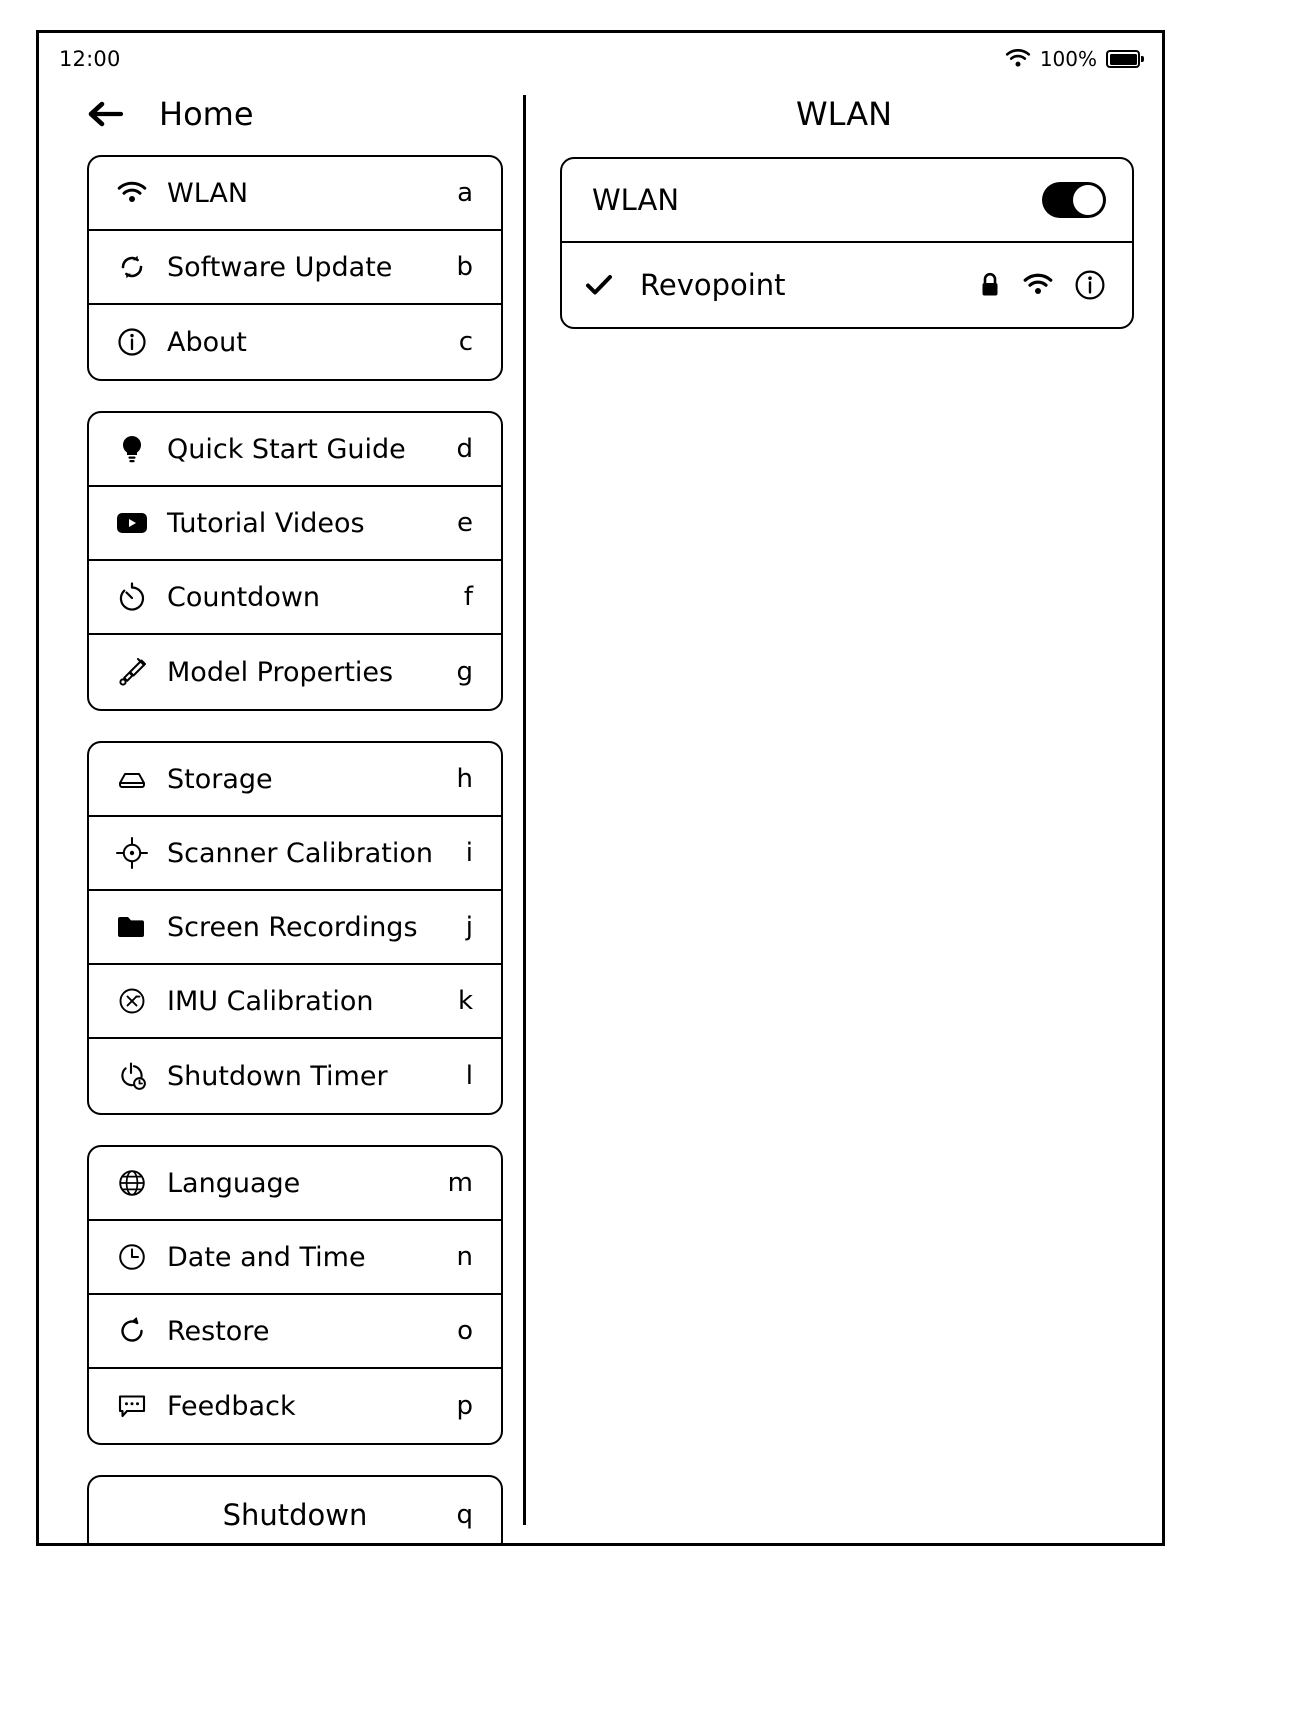  What do you see at coordinates (295, 780) in the screenshot?
I see `sidebar-item-storage: Storage h` at bounding box center [295, 780].